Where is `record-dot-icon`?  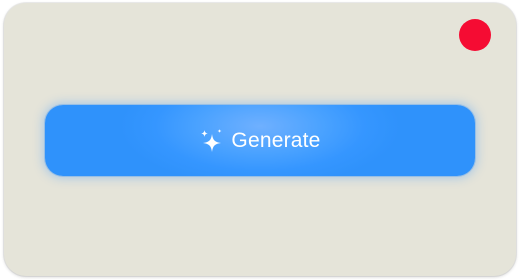 record-dot-icon is located at coordinates (475, 35).